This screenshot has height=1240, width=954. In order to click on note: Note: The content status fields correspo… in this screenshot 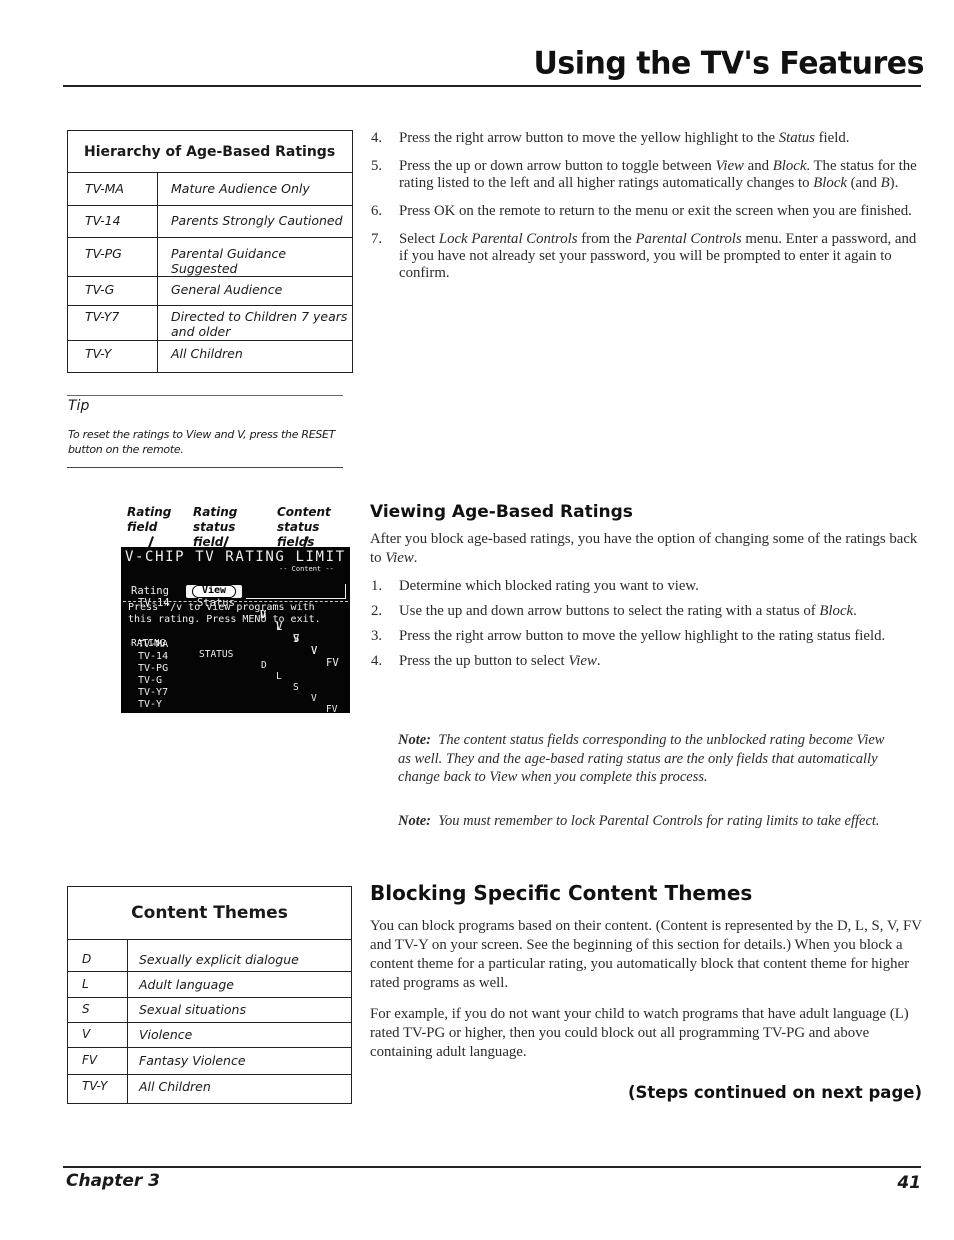, I will do `click(648, 759)`.